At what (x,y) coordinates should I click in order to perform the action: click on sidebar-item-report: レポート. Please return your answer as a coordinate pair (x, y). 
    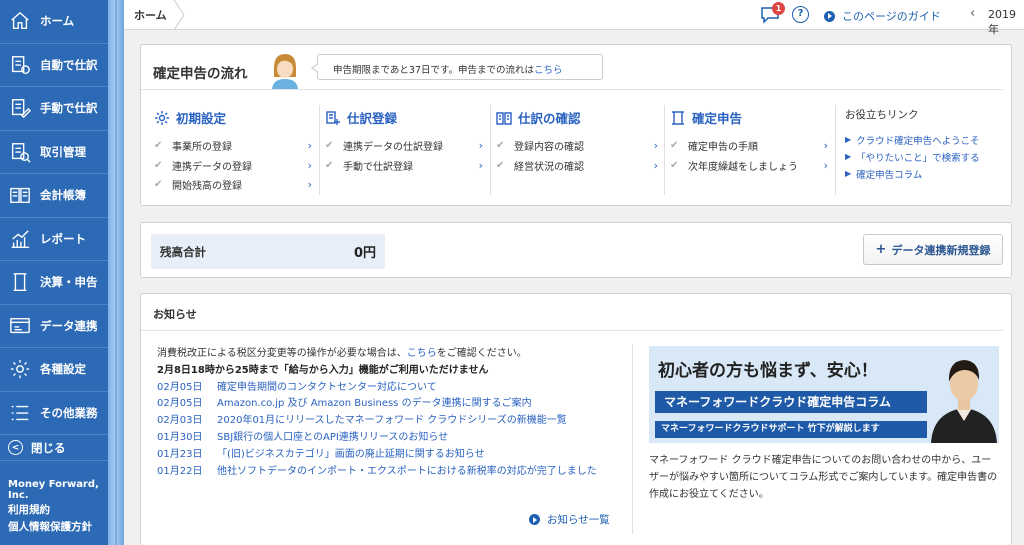
    Looking at the image, I should click on (54, 239).